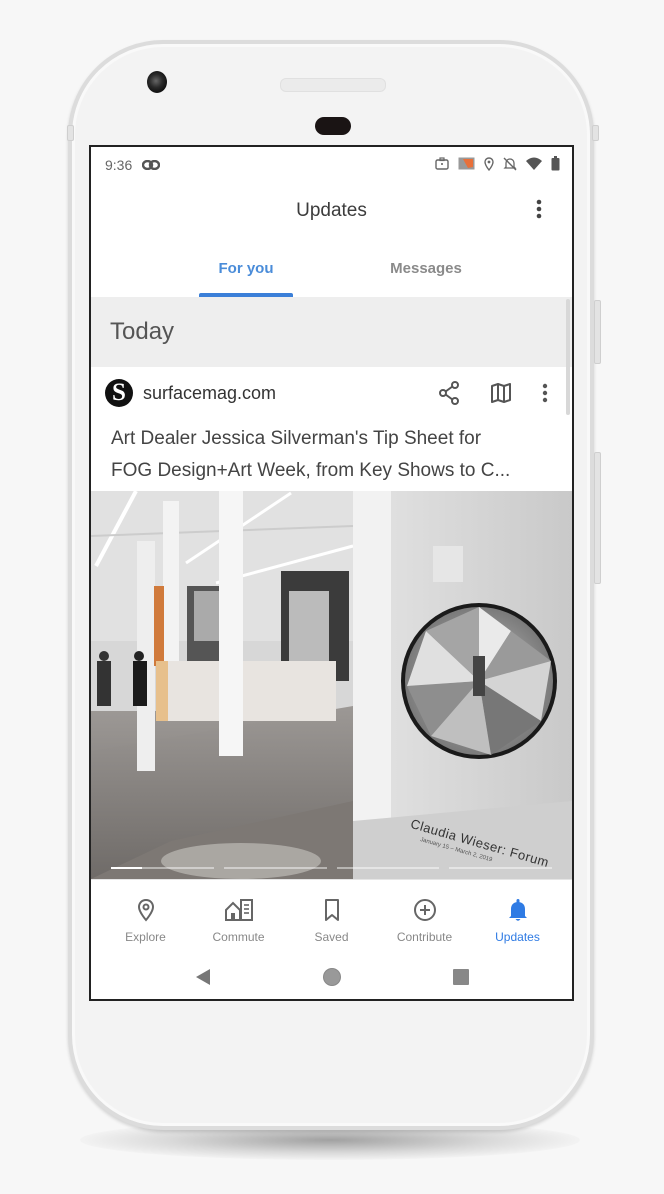 The width and height of the screenshot is (664, 1194). I want to click on system-navigation, so click(331, 976).